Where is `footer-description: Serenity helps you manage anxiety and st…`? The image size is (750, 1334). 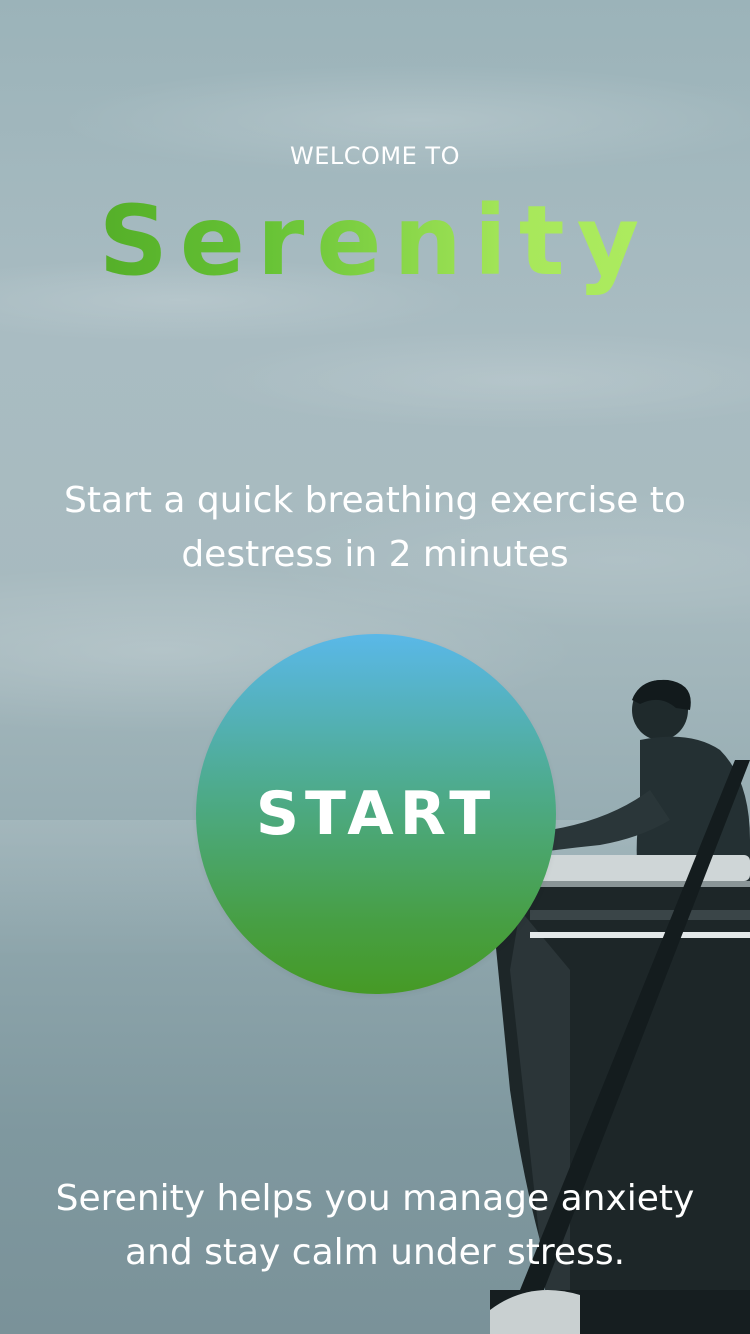 footer-description: Serenity helps you manage anxiety and st… is located at coordinates (375, 1225).